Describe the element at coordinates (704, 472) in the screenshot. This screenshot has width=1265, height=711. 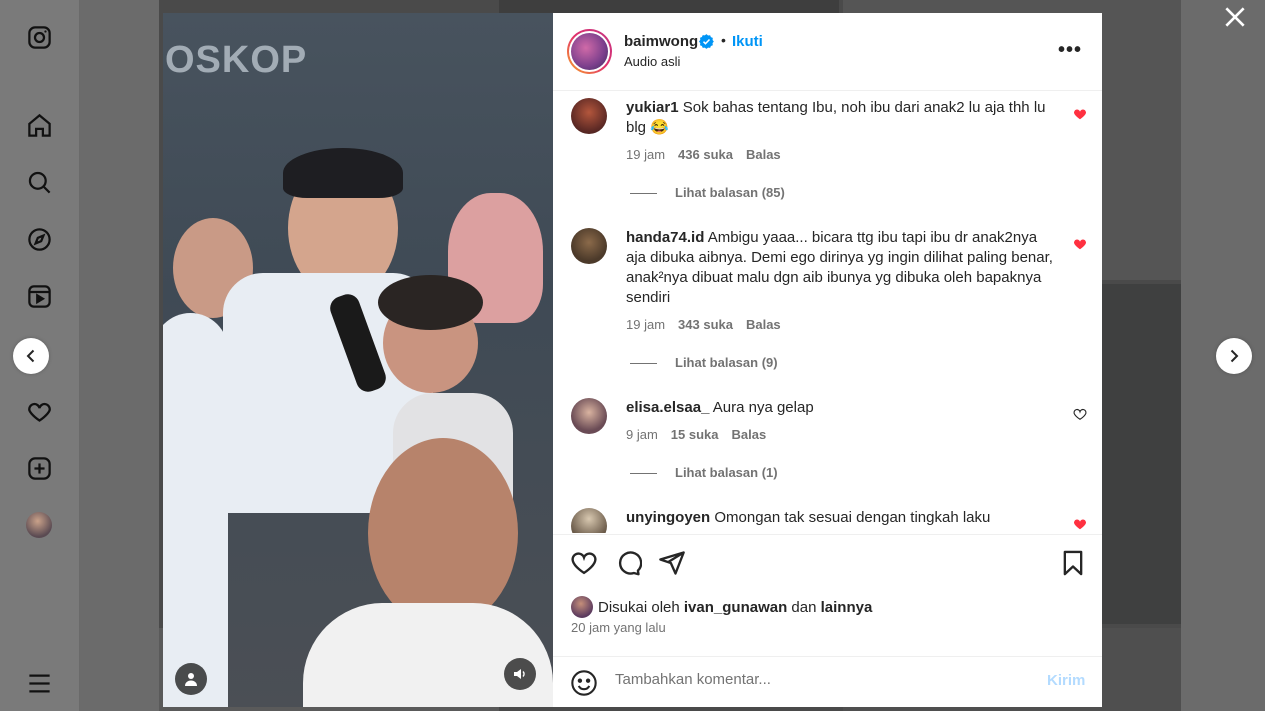
I see `view-replies-button: Lihat balasan (1)` at that location.